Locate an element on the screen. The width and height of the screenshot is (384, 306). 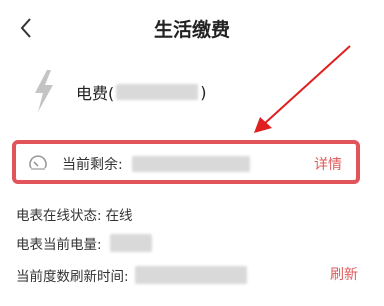
redacted-account is located at coordinates (157, 92).